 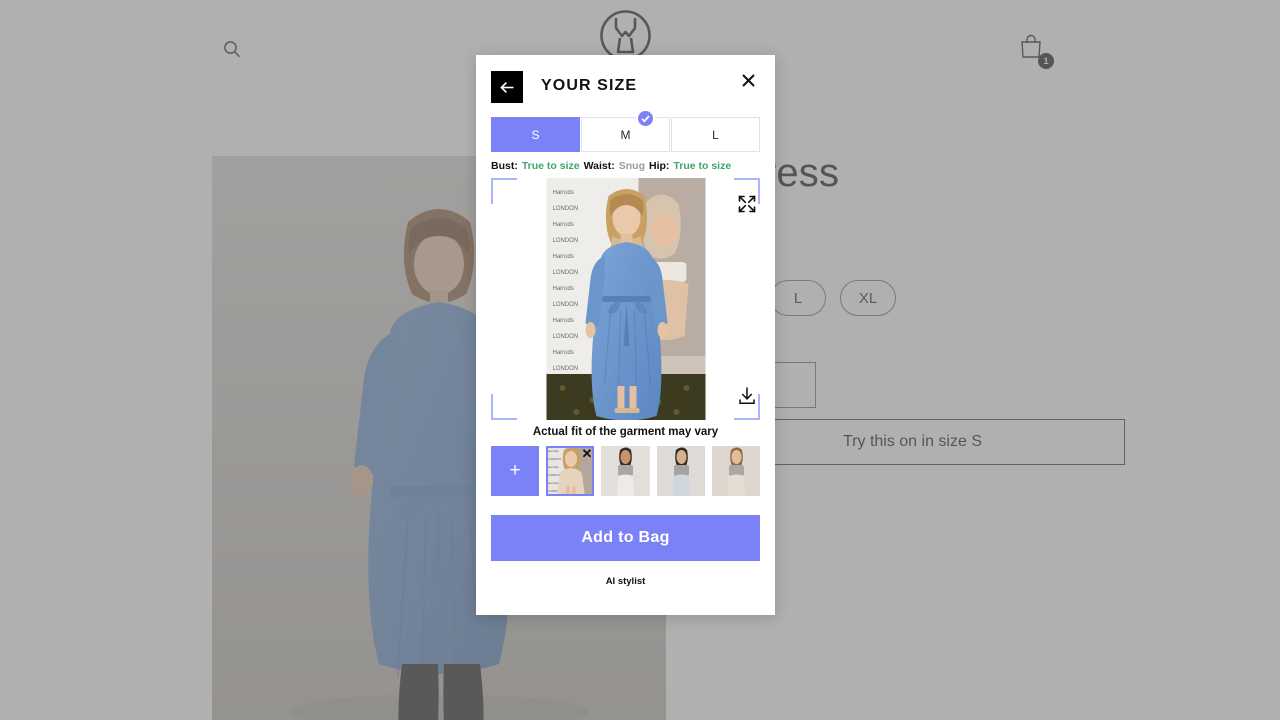 I want to click on close-icon, so click(x=748, y=80).